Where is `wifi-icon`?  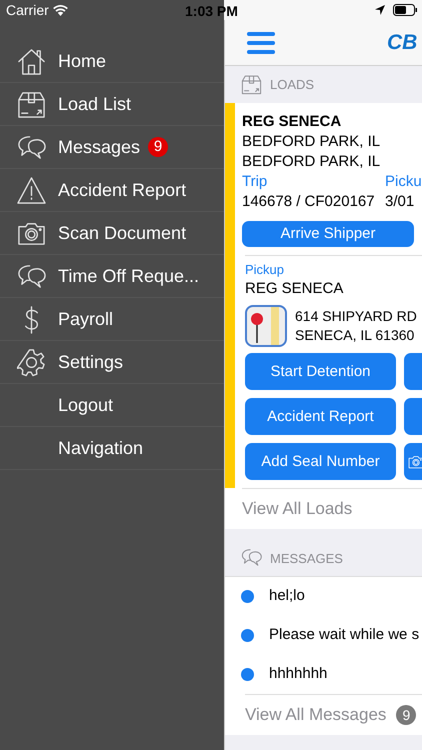
wifi-icon is located at coordinates (60, 10).